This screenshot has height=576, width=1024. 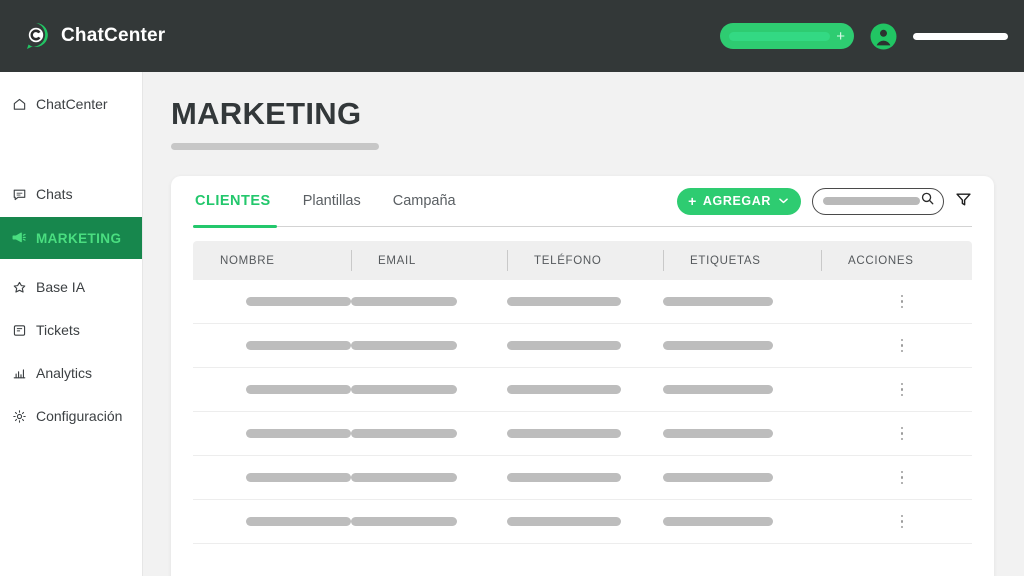 I want to click on tab-list: CLIENTES Plantillas Campaña, so click(x=332, y=202).